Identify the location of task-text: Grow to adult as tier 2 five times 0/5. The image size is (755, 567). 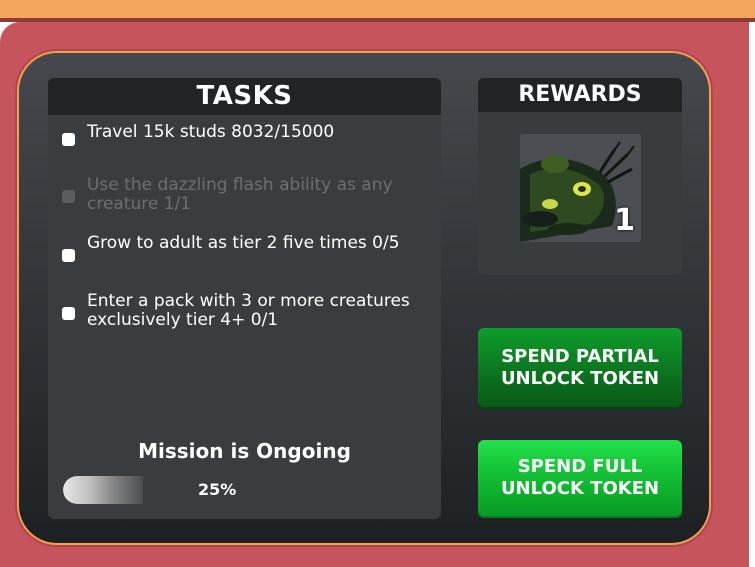
(243, 243).